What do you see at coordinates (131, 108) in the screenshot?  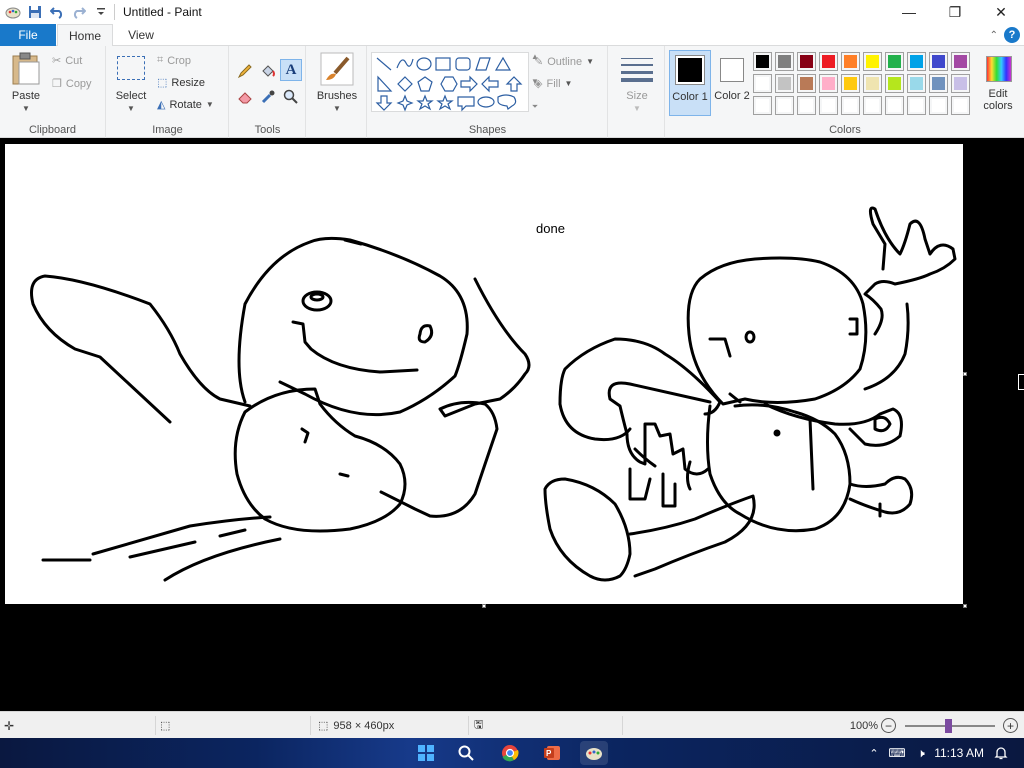 I see `select-dropdown-icon: ▼` at bounding box center [131, 108].